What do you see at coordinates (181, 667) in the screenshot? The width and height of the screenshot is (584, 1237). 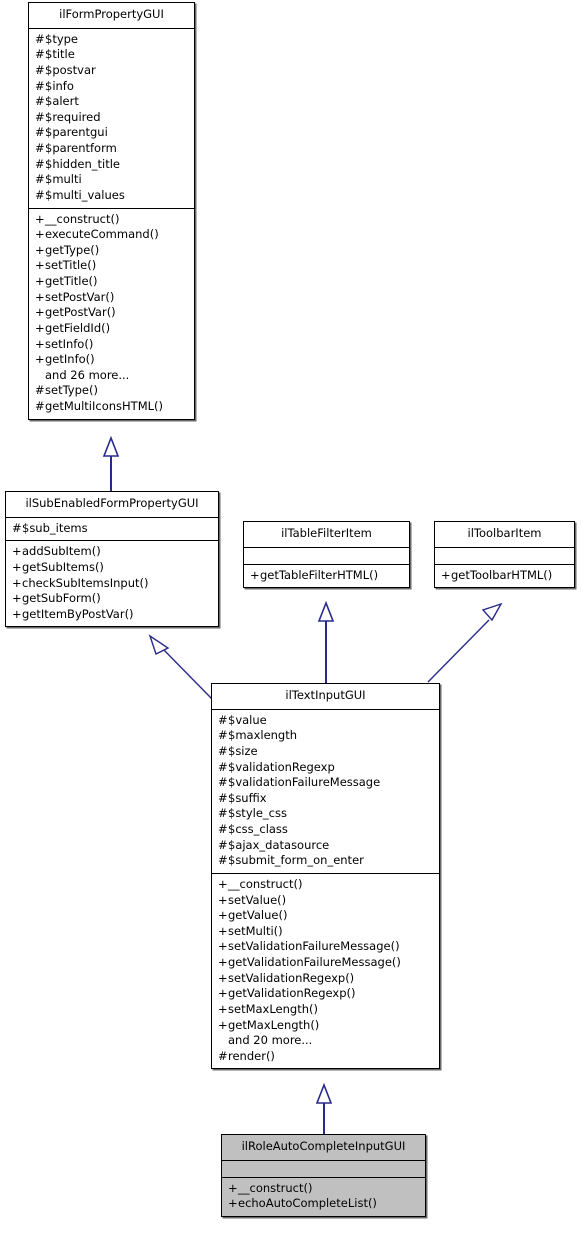 I see `edge-iltextinputgui-to-ilsubenabled` at bounding box center [181, 667].